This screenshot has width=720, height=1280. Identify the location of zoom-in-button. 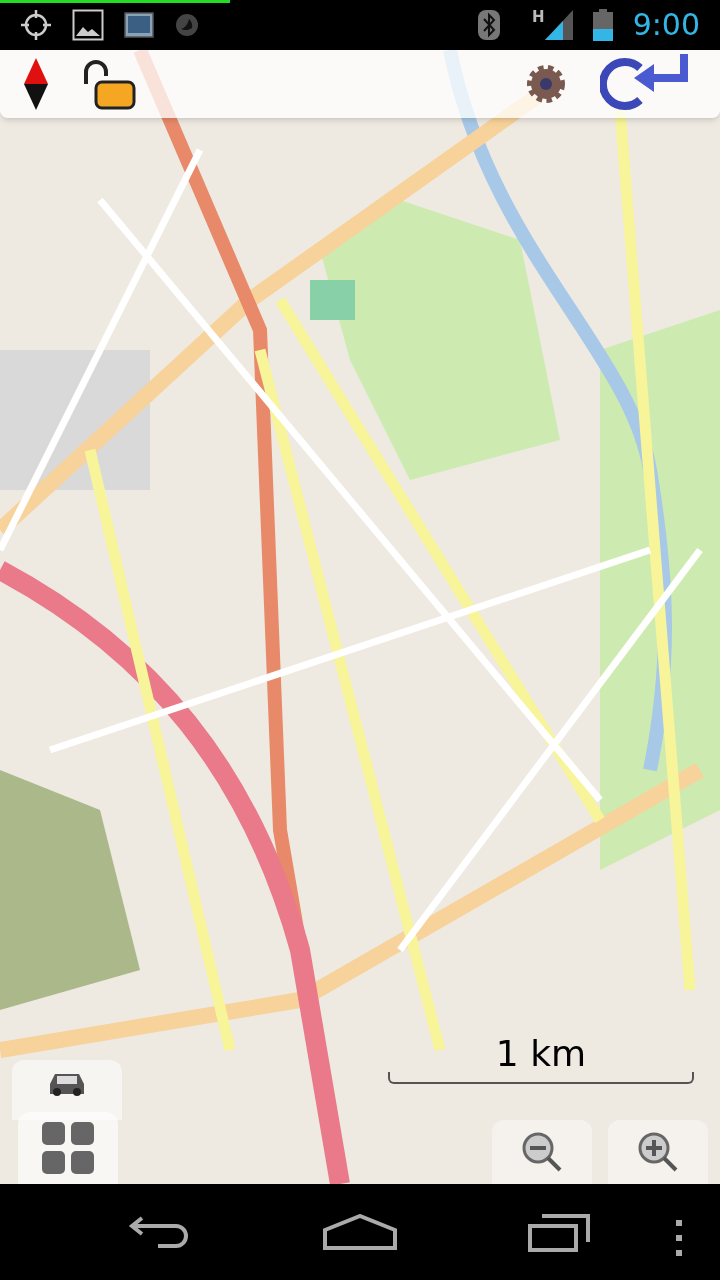
(658, 1152).